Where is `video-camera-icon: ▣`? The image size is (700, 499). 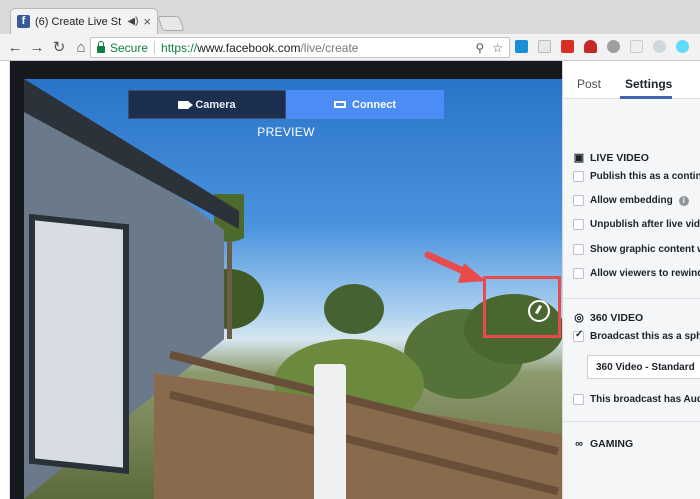
video-camera-icon: ▣ is located at coordinates (579, 158).